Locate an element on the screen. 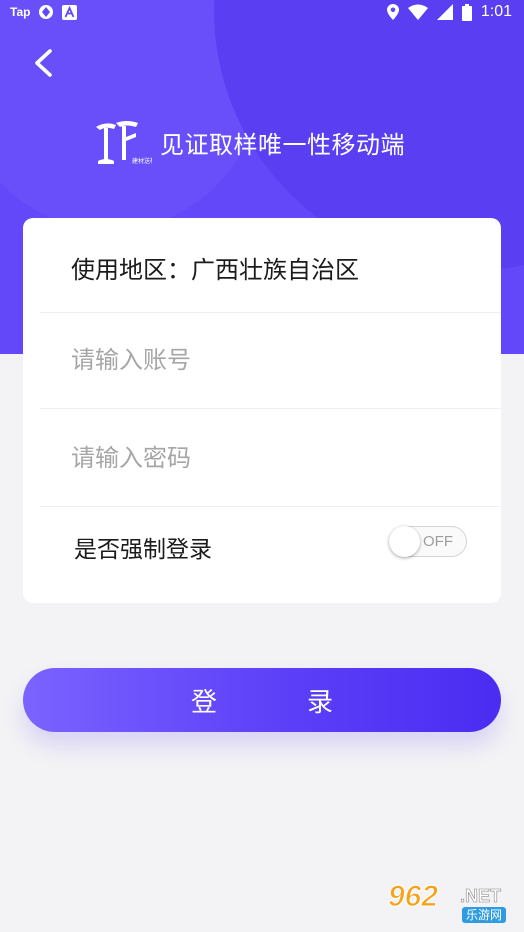  password-input is located at coordinates (271, 458).